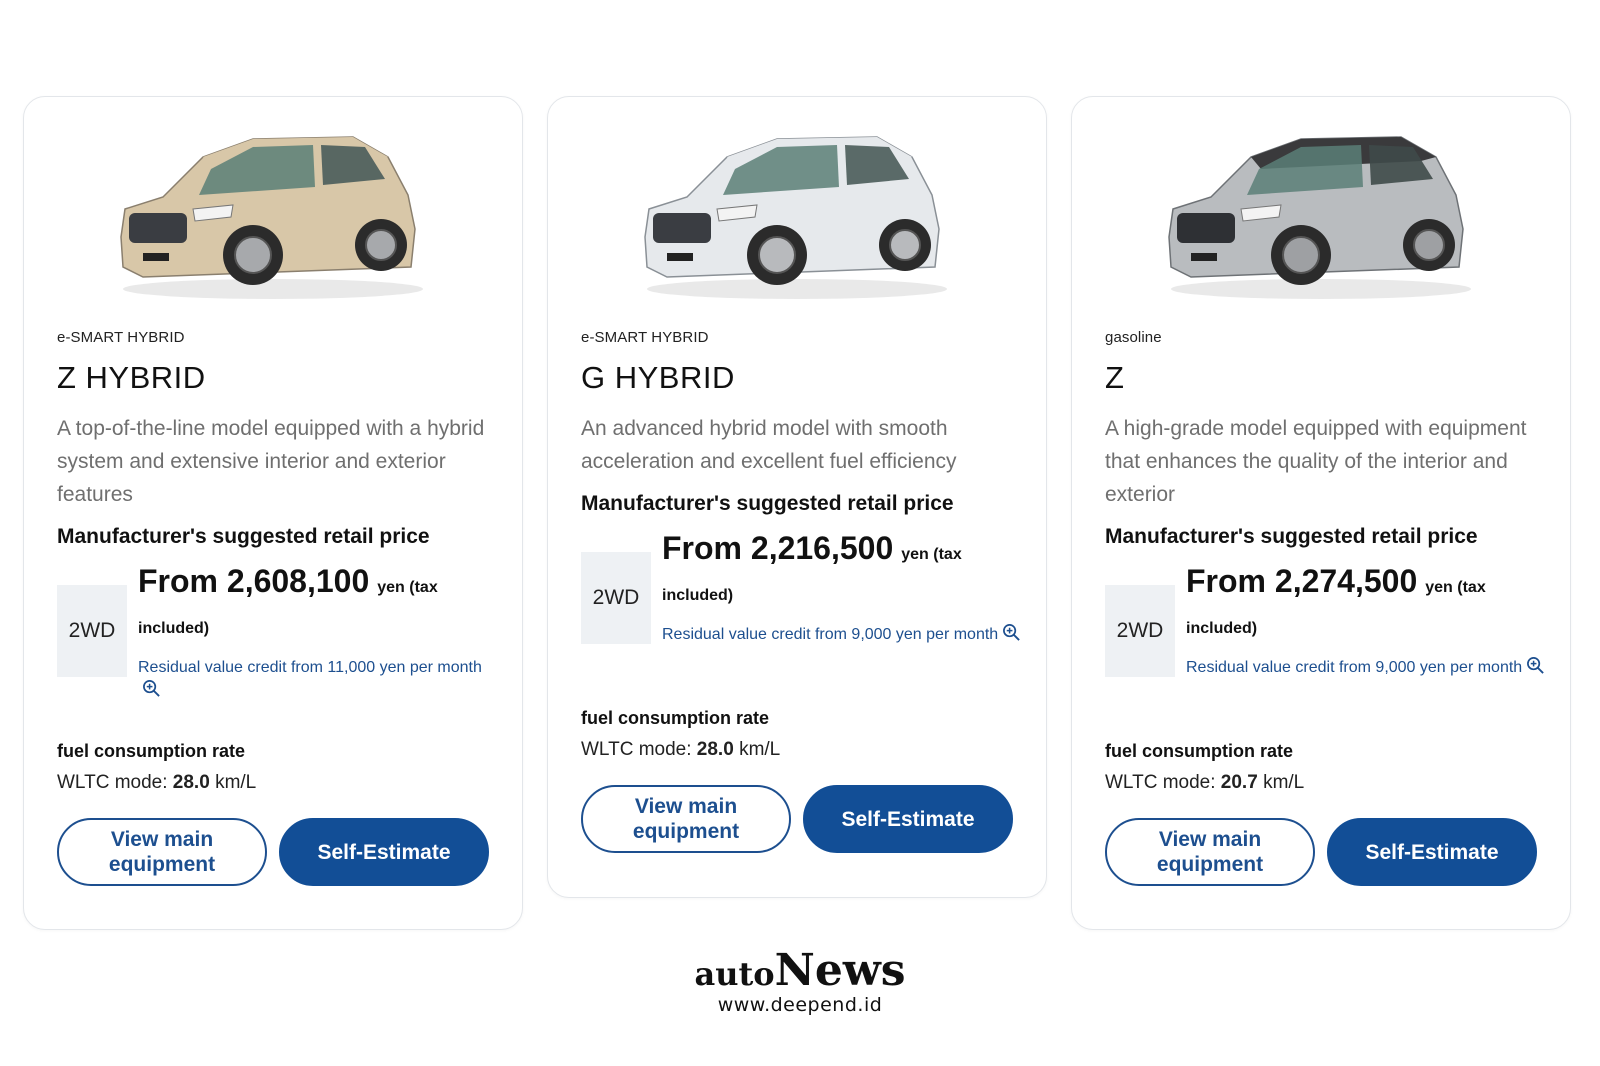 This screenshot has width=1600, height=1066. I want to click on model-name: Z, so click(1115, 377).